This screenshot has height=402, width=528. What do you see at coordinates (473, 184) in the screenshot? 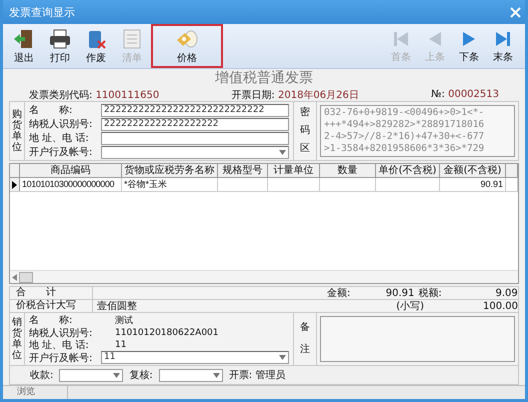
I see `table-cell: 90.91` at bounding box center [473, 184].